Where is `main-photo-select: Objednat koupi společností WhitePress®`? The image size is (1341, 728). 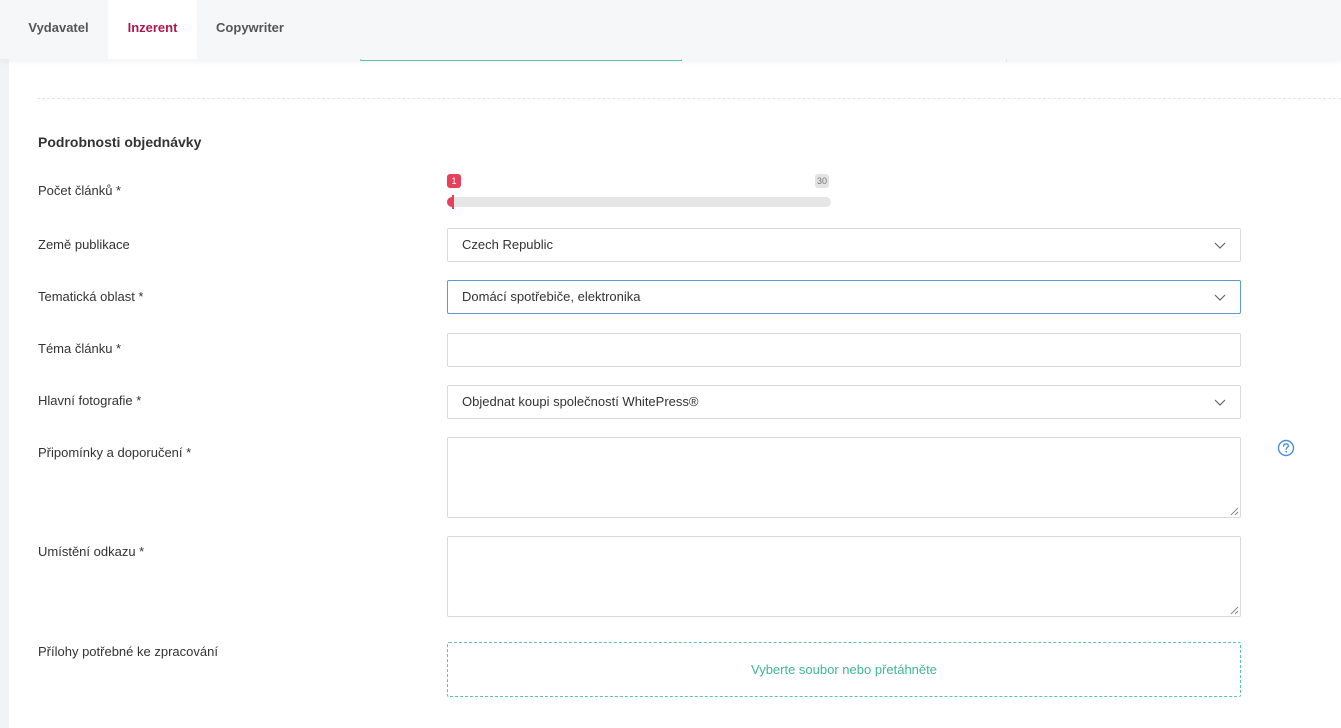
main-photo-select: Objednat koupi společností WhitePress® is located at coordinates (844, 402).